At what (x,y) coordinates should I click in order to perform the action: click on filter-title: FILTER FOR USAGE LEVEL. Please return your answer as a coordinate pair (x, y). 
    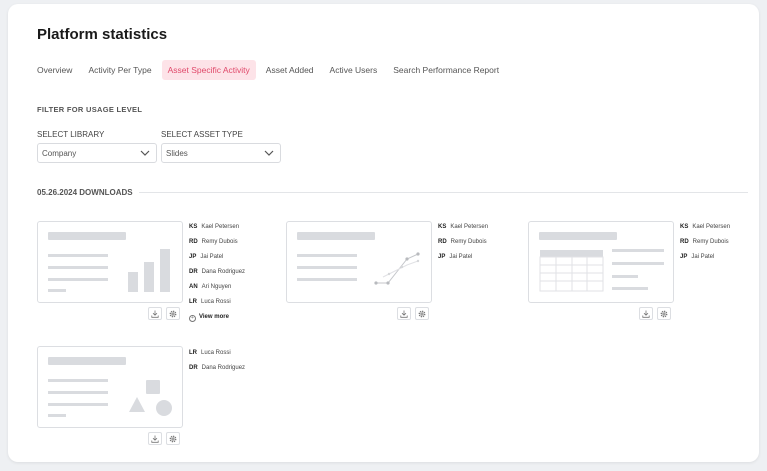
    Looking at the image, I should click on (90, 109).